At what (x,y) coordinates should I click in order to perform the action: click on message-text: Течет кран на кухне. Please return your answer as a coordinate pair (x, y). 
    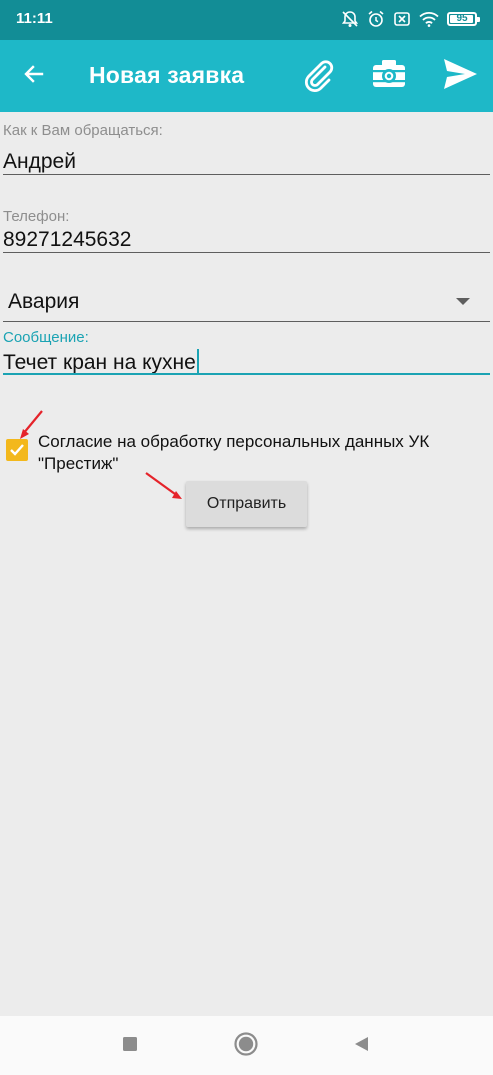
    Looking at the image, I should click on (99, 362).